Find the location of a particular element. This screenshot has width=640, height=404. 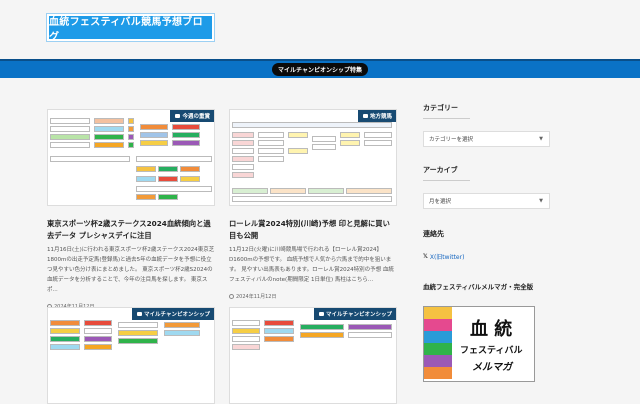

widget-title-archive: アーカイブ is located at coordinates (446, 173).